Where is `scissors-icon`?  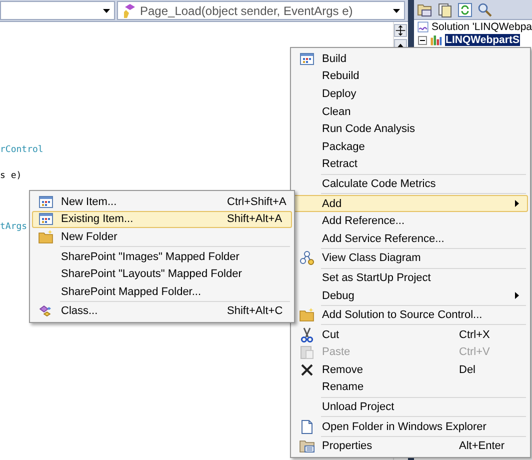
scissors-icon is located at coordinates (307, 334).